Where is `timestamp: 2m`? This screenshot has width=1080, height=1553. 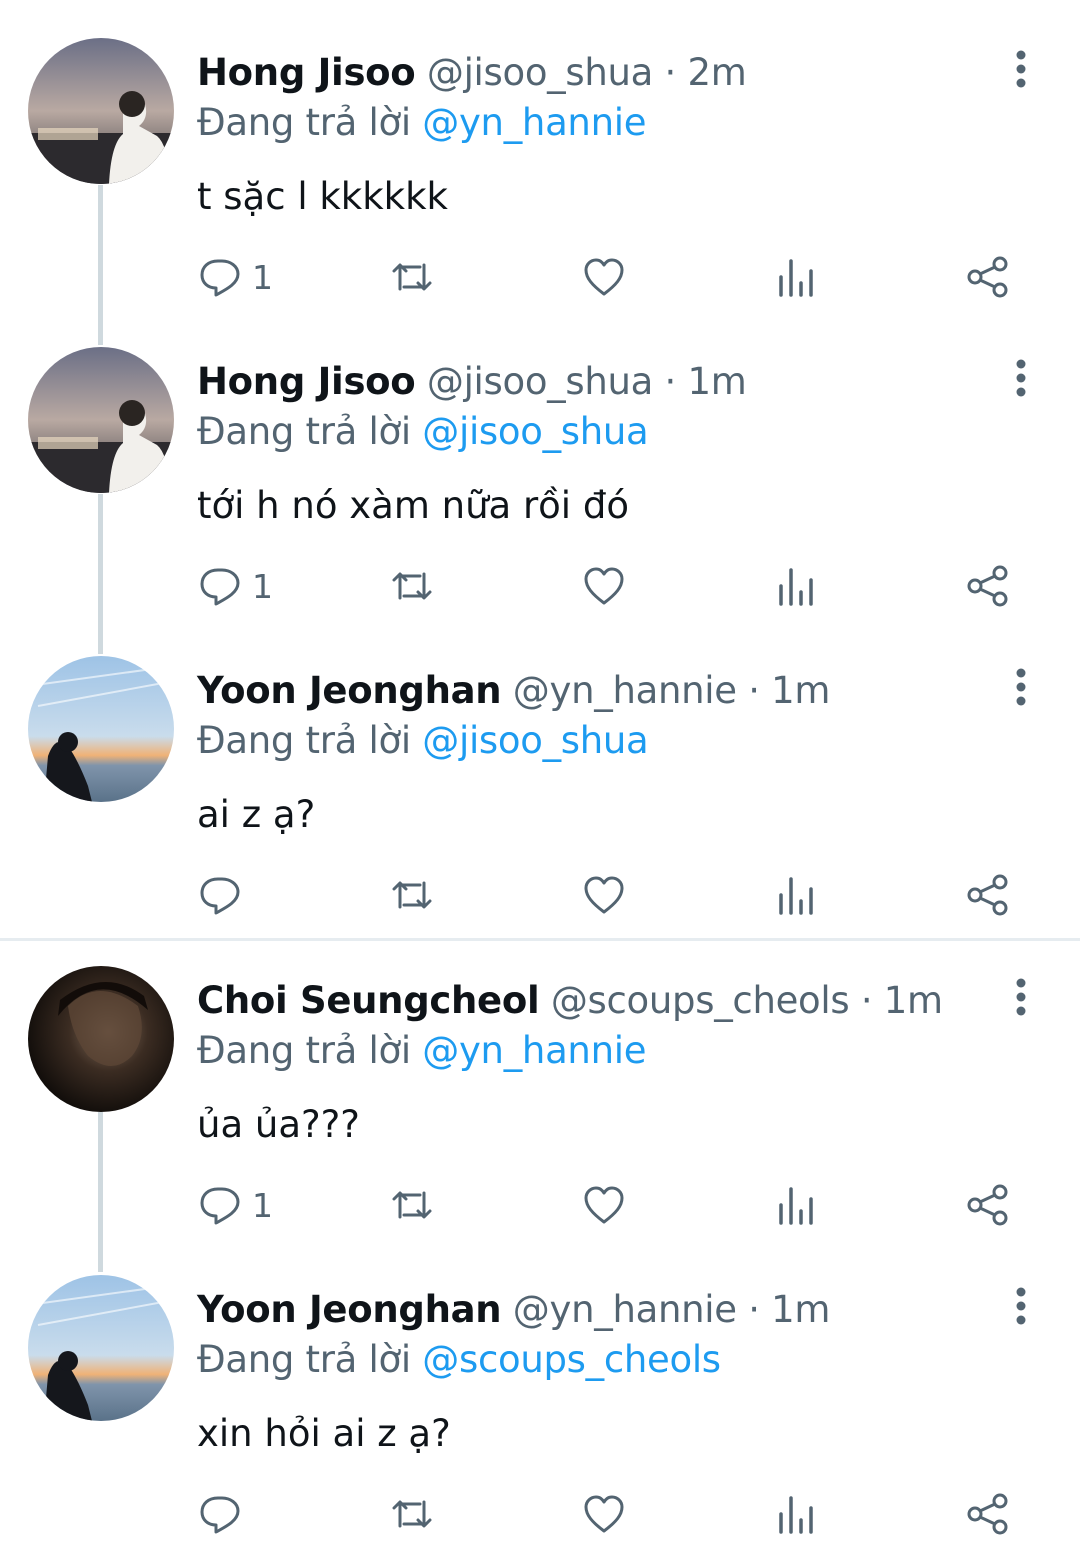 timestamp: 2m is located at coordinates (716, 72).